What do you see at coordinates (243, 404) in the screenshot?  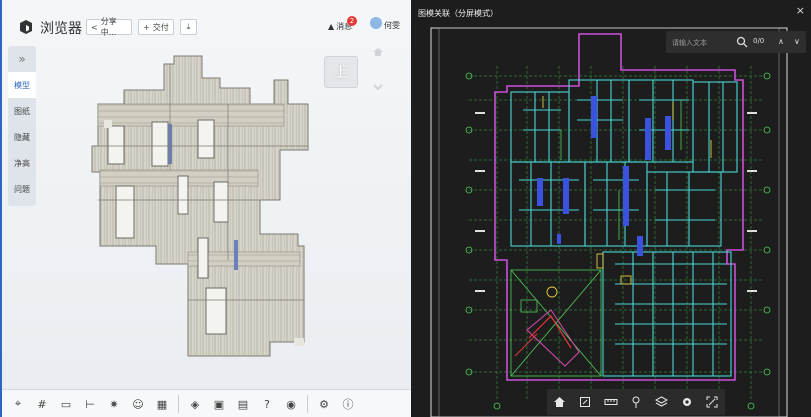 I see `comment-icon: ▤` at bounding box center [243, 404].